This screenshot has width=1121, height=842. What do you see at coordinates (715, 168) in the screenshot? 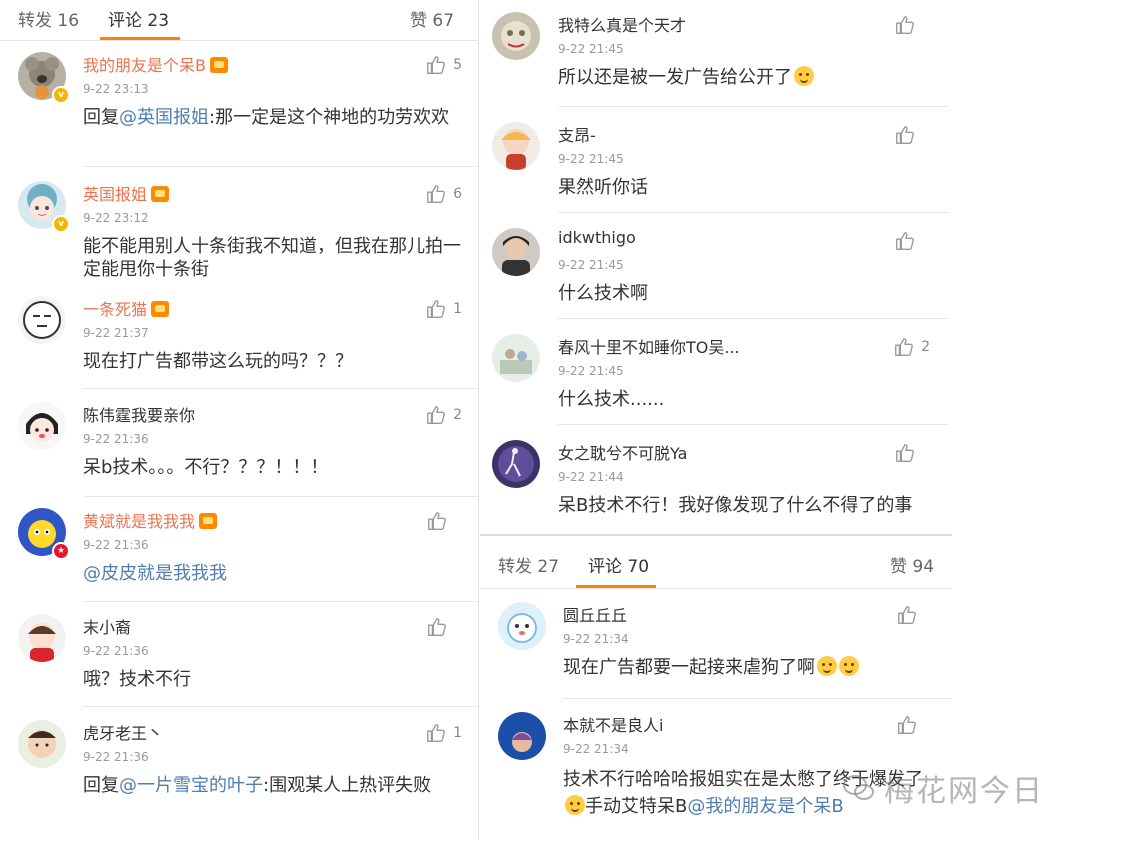
I see `comment-item: 支昂- 9-22 21:45 果然听你话` at bounding box center [715, 168].